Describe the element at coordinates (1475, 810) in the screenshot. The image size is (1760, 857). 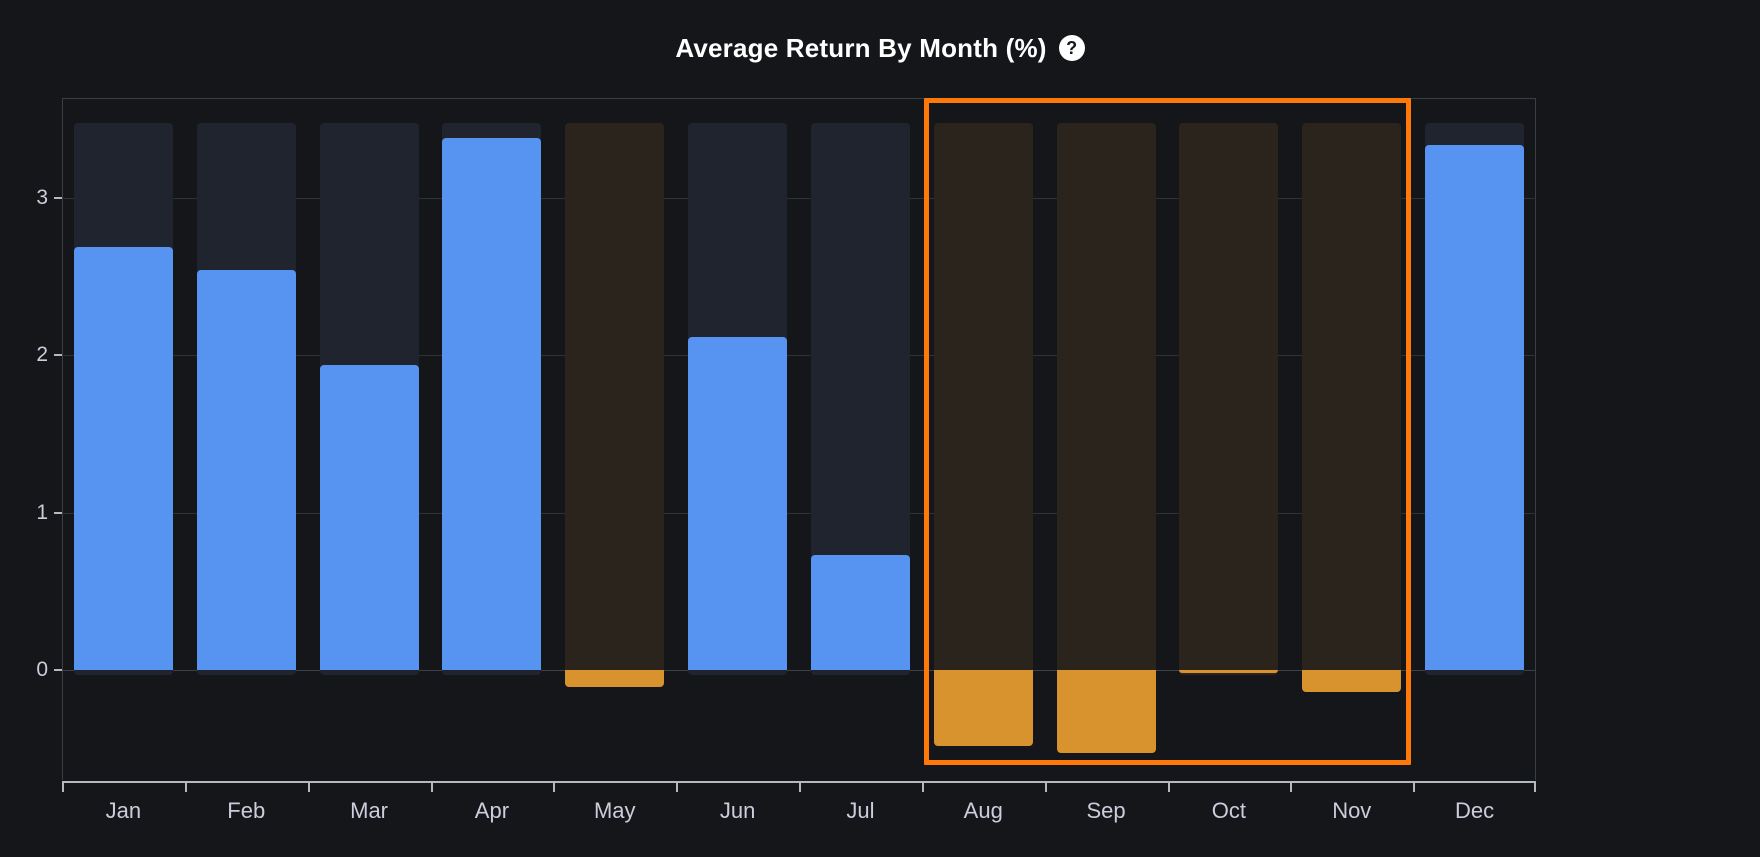
I see `x-tick-label-dec: Dec` at that location.